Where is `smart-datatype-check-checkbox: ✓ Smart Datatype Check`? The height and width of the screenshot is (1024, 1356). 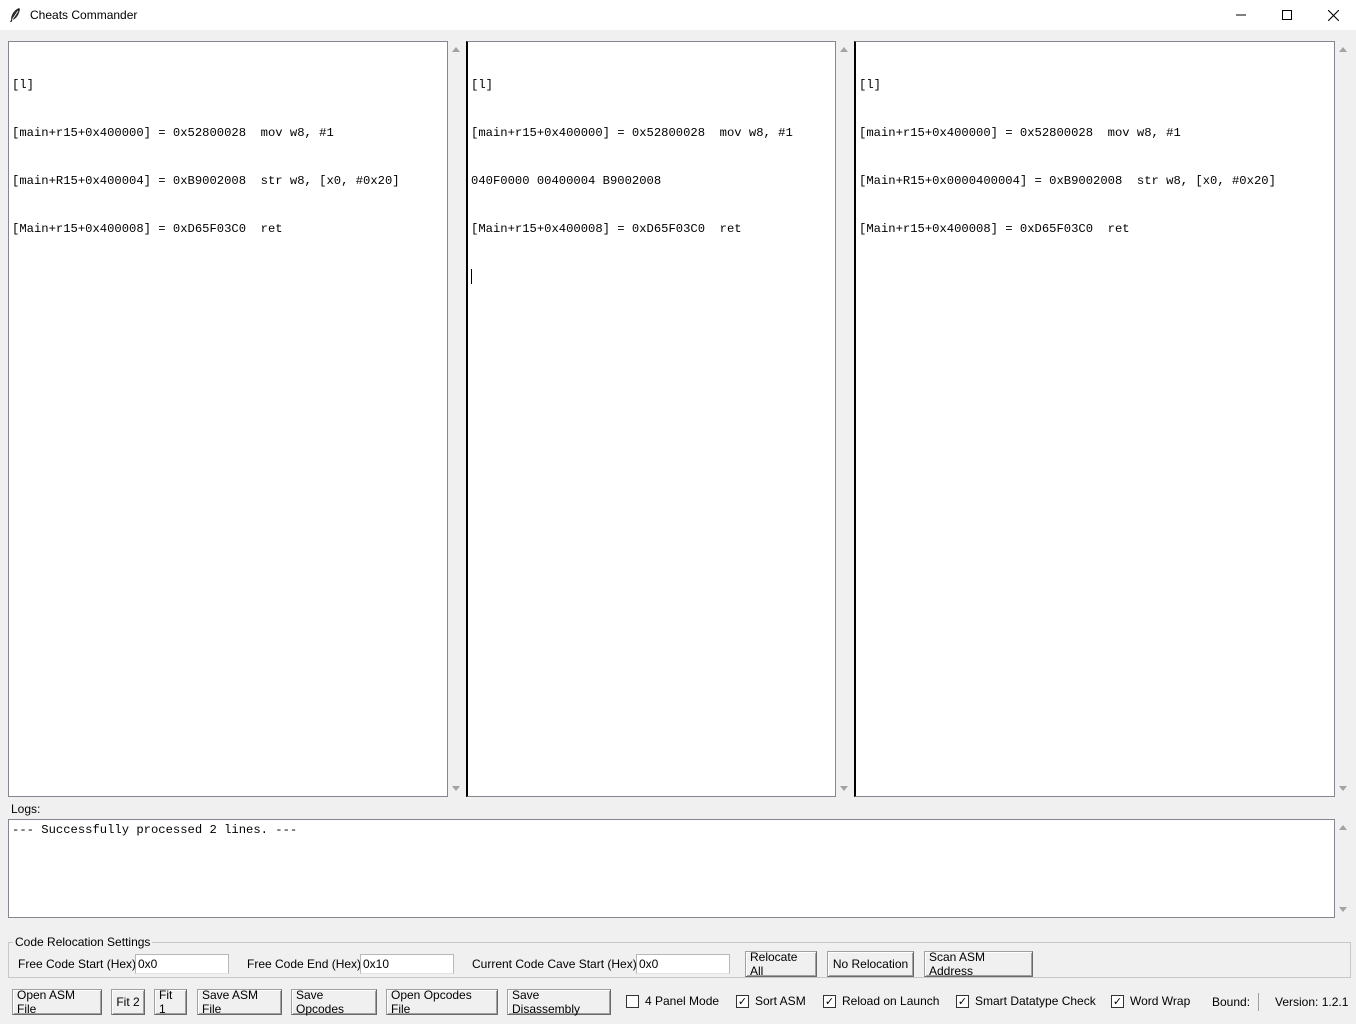 smart-datatype-check-checkbox: ✓ Smart Datatype Check is located at coordinates (1026, 1001).